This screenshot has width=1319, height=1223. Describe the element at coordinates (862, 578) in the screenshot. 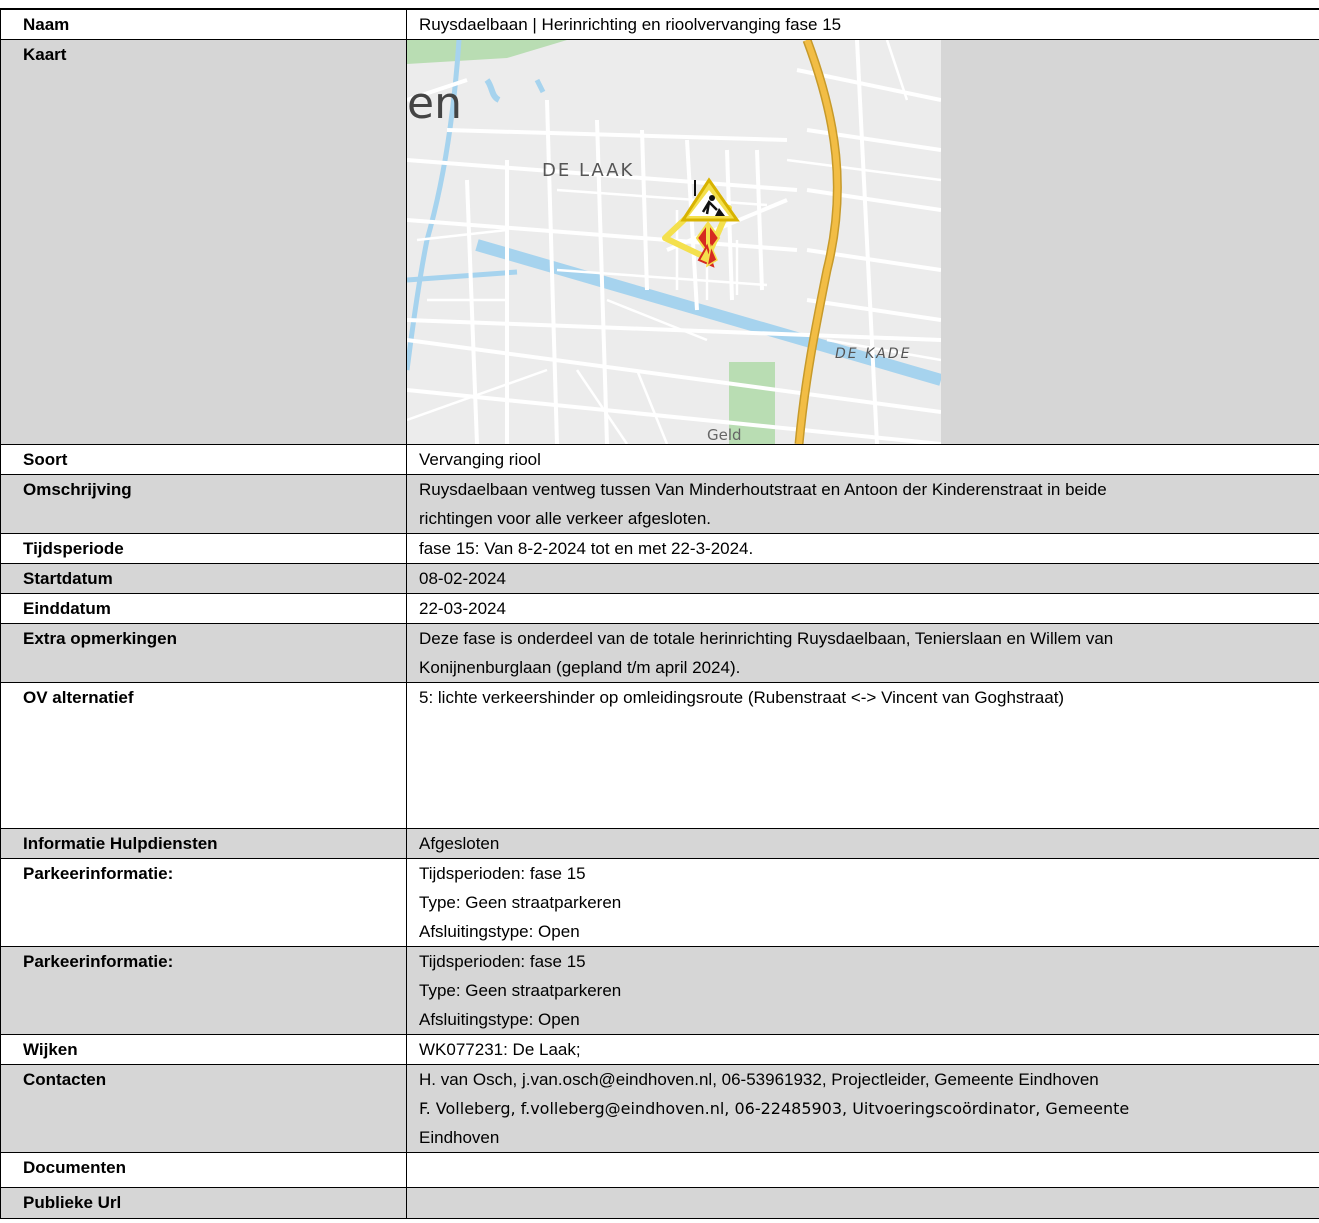

I see `row-value: 08-02-2024` at that location.